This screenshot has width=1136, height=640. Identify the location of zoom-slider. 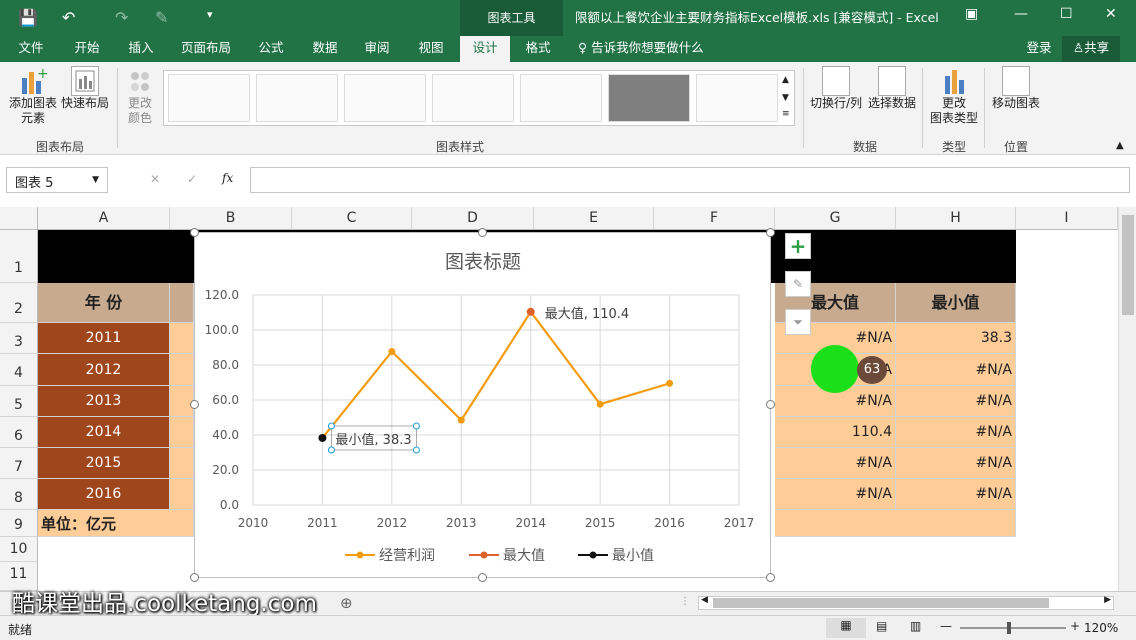
(1013, 628).